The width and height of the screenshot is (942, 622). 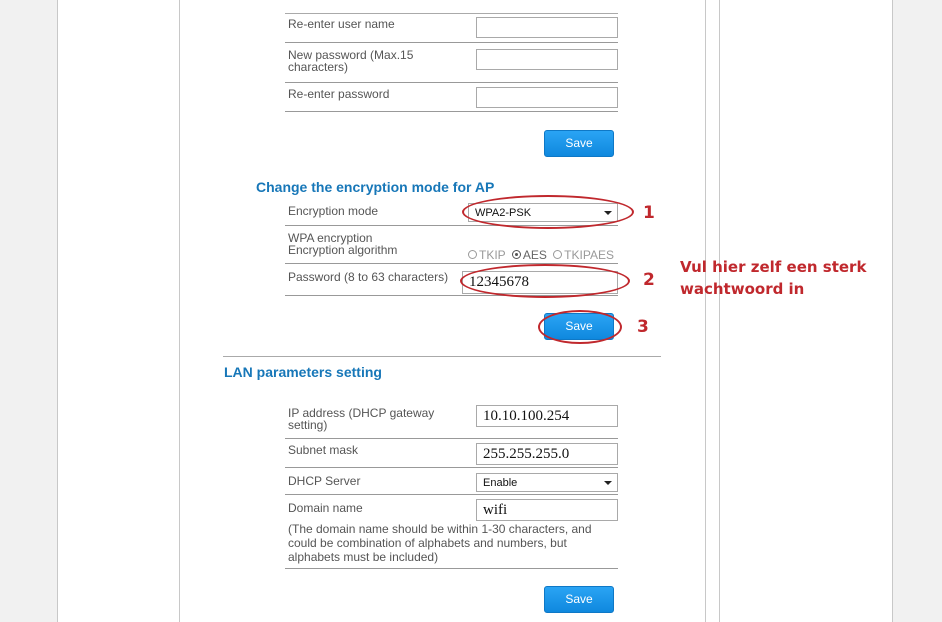 What do you see at coordinates (368, 277) in the screenshot?
I see `password-label: Password (8 to 63 characters)` at bounding box center [368, 277].